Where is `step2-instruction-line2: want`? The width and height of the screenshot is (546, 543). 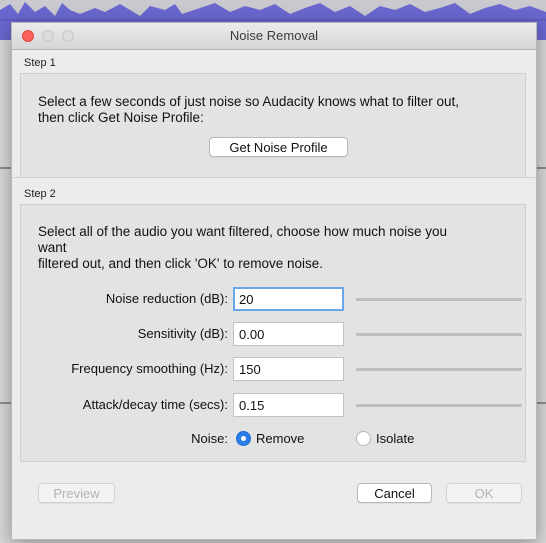
step2-instruction-line2: want is located at coordinates (52, 247).